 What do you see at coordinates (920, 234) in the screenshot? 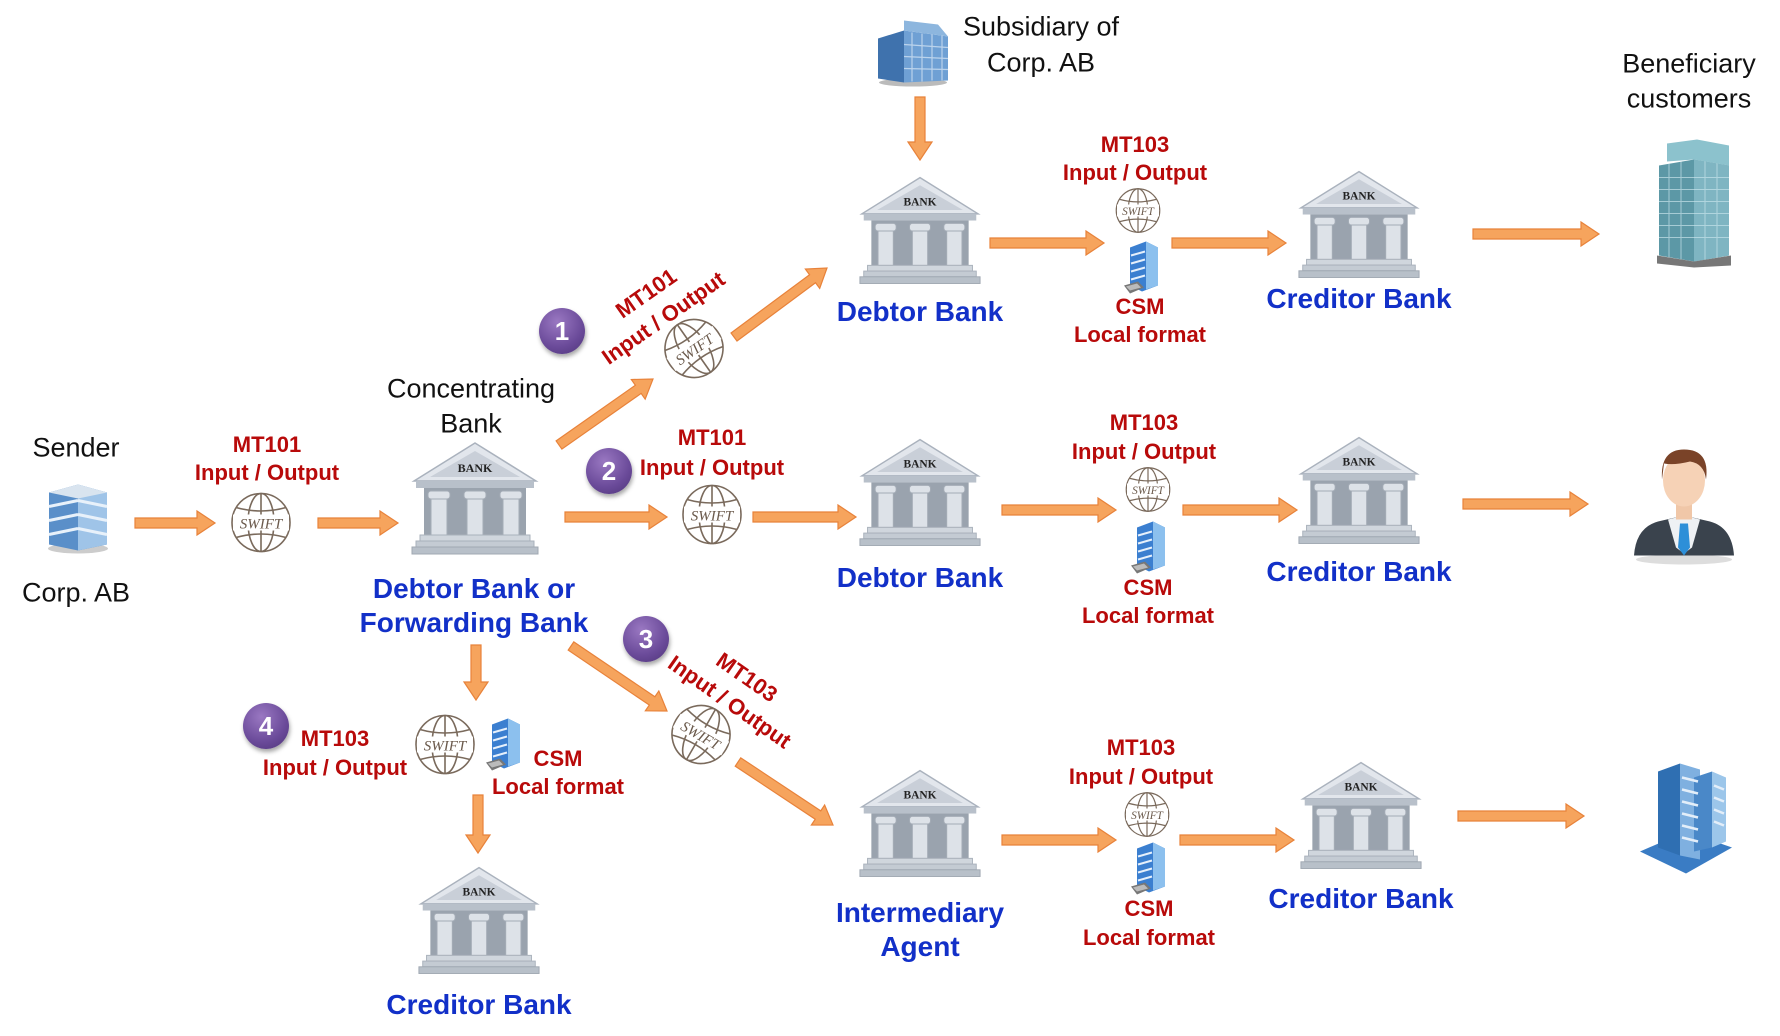
I see `route-1-debtor-bank-icon: BANK` at bounding box center [920, 234].